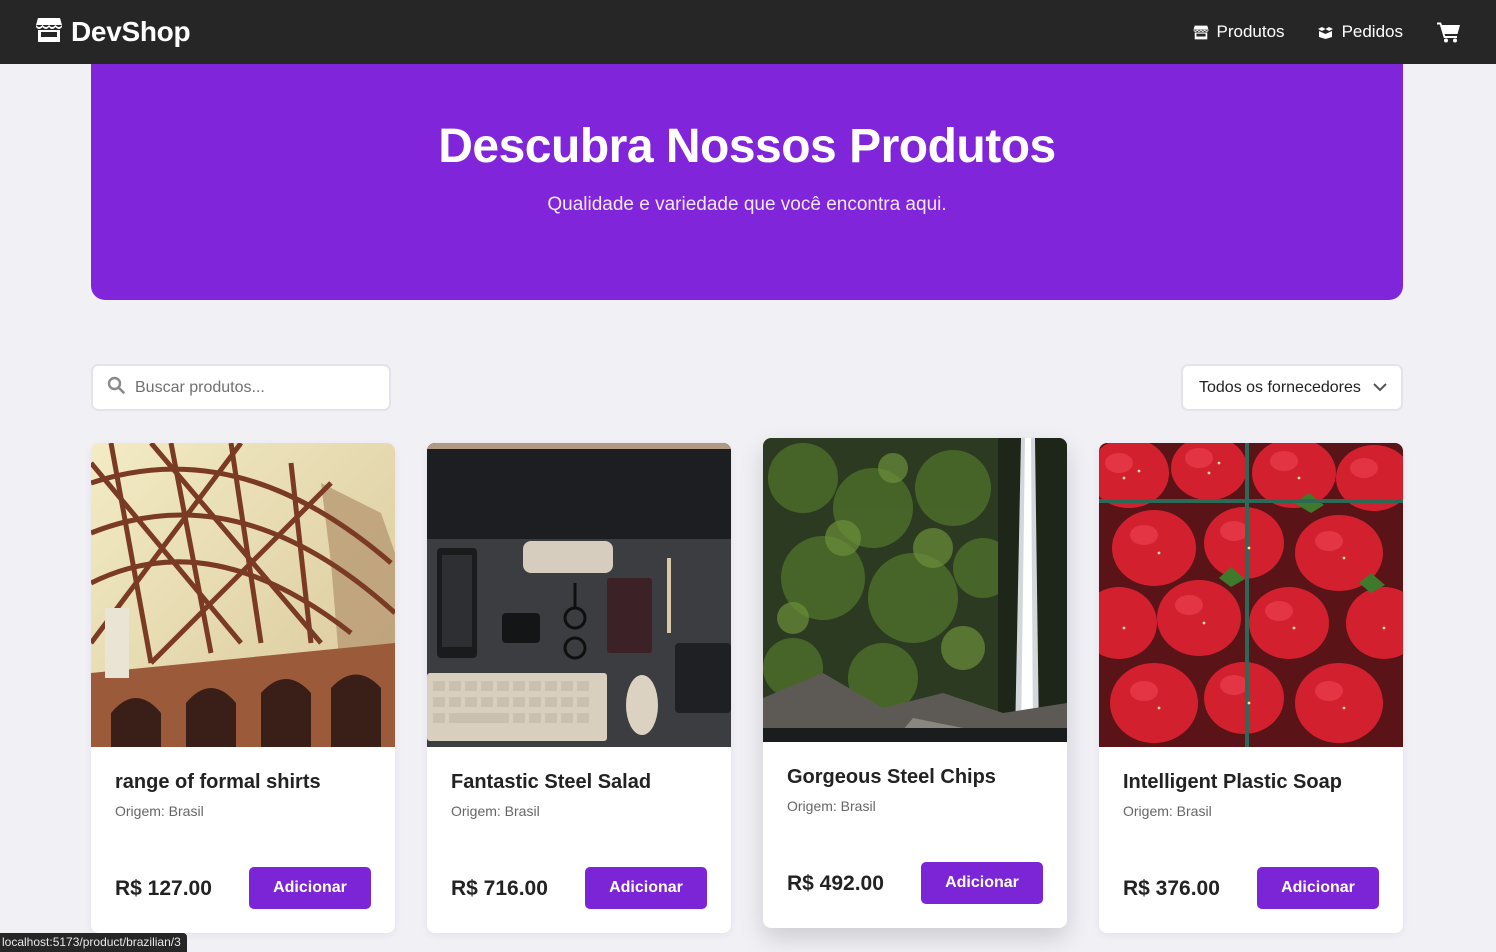  Describe the element at coordinates (116, 387) in the screenshot. I see `search-icon` at that location.